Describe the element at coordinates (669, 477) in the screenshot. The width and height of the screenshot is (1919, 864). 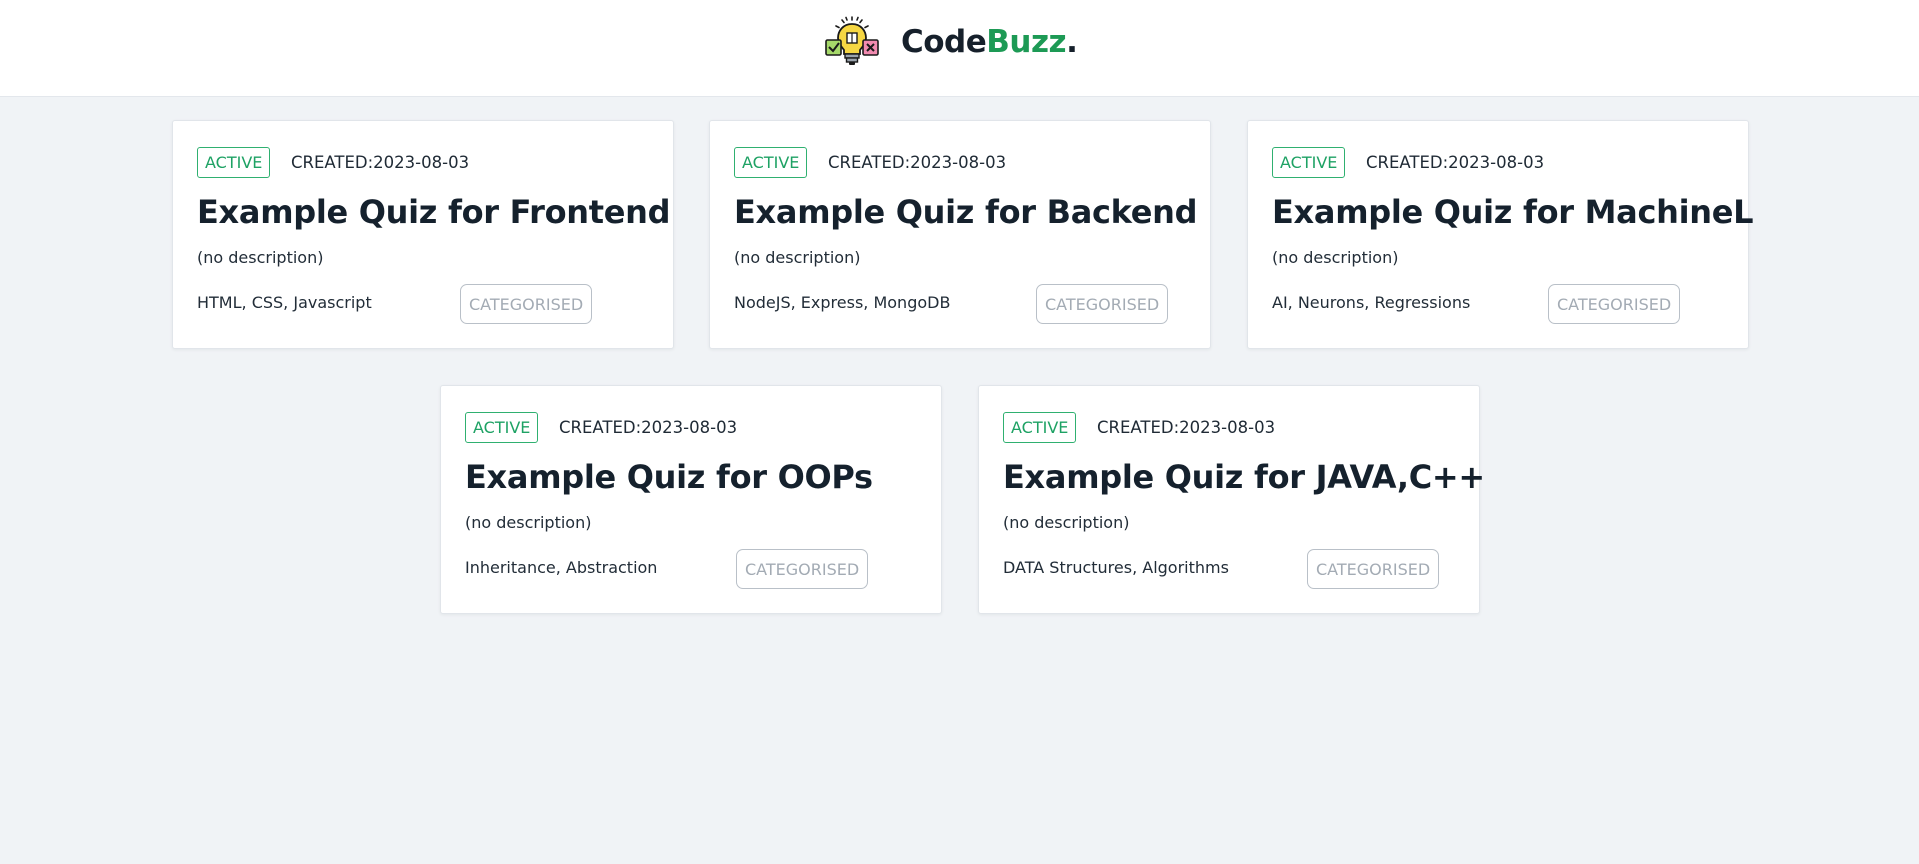
I see `quiz-title: Example Quiz for OOPs` at that location.